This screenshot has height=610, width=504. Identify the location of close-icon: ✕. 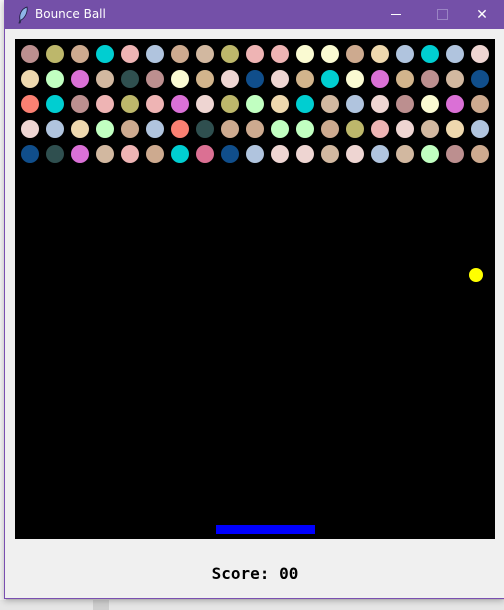
(482, 14).